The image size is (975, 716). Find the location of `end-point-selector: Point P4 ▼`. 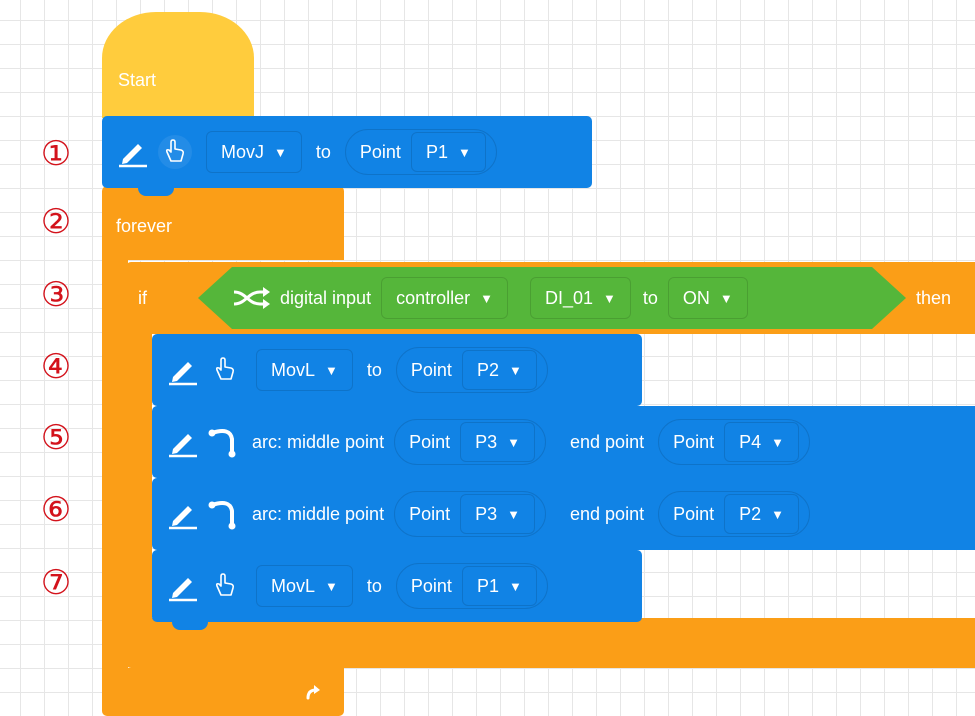

end-point-selector: Point P4 ▼ is located at coordinates (734, 442).